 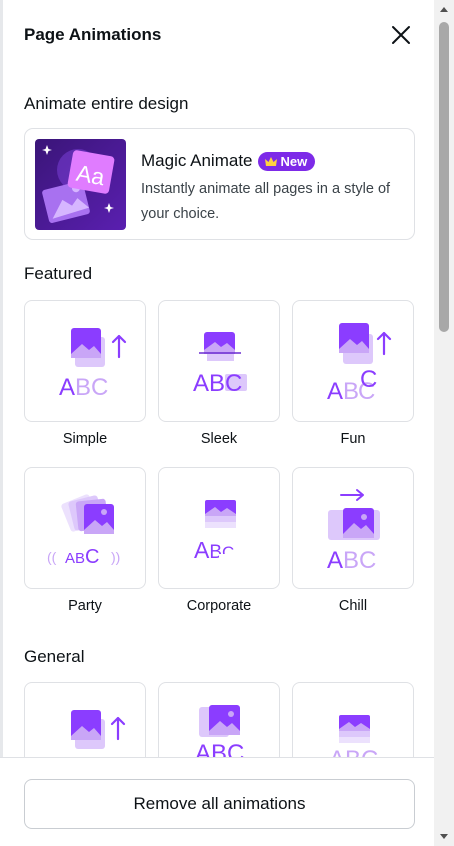 I want to click on tile-label-corporate: Corporate, so click(x=219, y=606).